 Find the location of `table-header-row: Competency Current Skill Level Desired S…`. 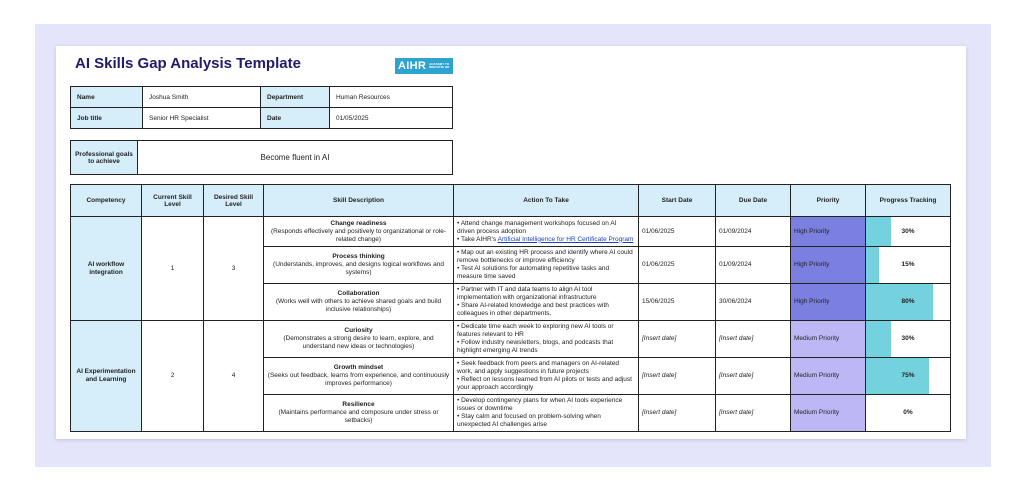

table-header-row: Competency Current Skill Level Desired S… is located at coordinates (510, 200).